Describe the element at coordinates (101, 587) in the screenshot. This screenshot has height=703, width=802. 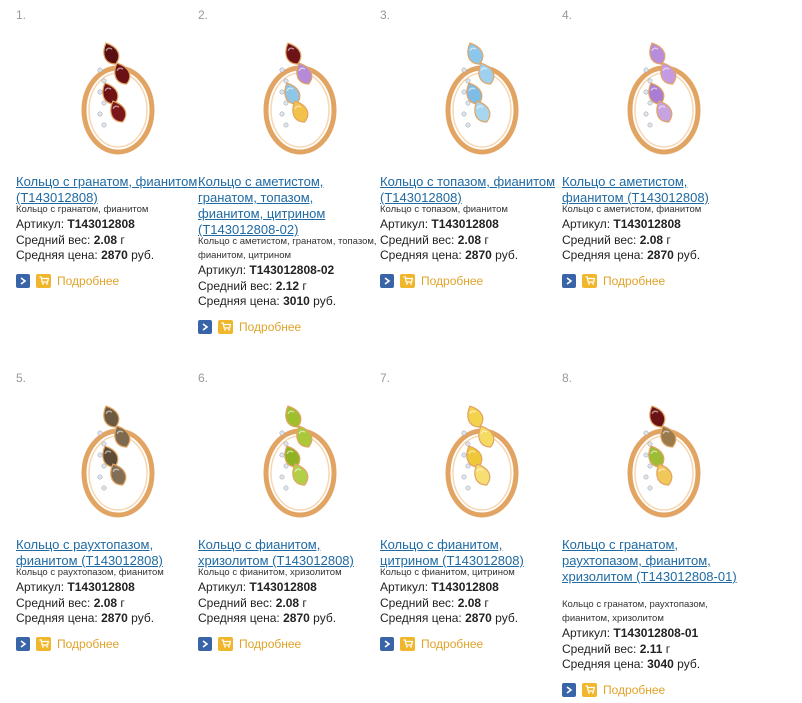
I see `article-value: Т143012808` at that location.